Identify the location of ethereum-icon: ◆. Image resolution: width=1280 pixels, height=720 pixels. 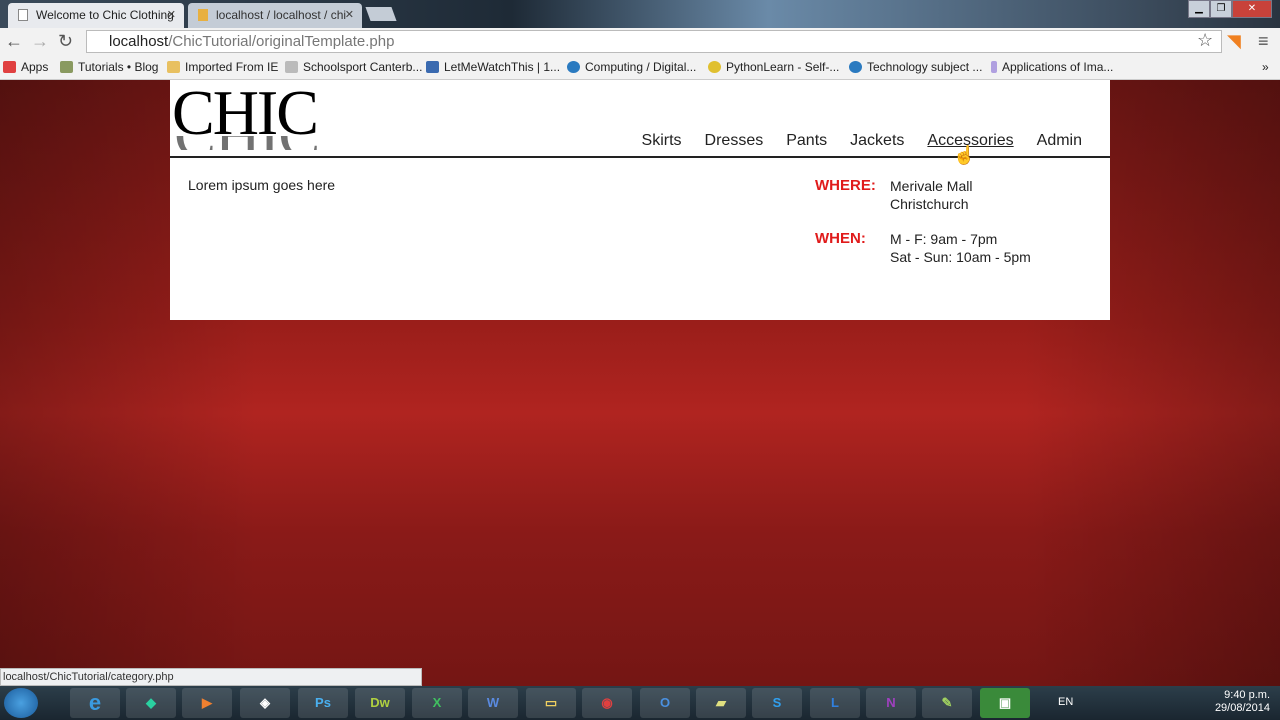
(151, 703).